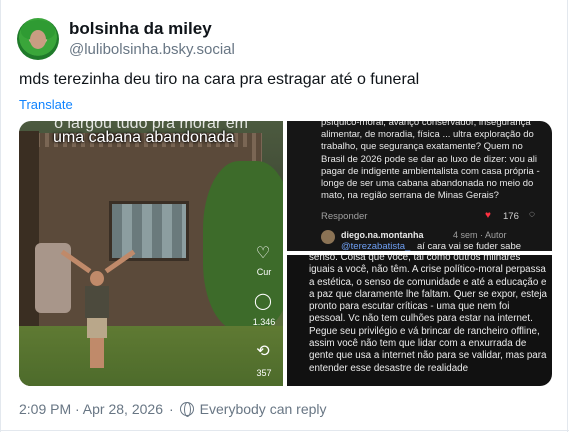  What do you see at coordinates (97, 328) in the screenshot?
I see `person-shorts` at bounding box center [97, 328].